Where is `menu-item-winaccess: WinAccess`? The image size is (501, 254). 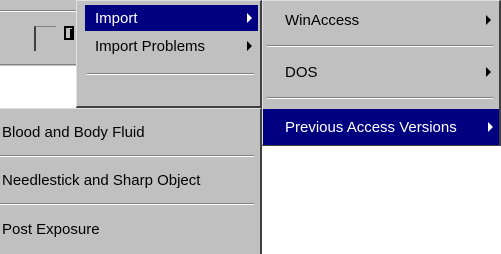
menu-item-winaccess: WinAccess is located at coordinates (381, 20).